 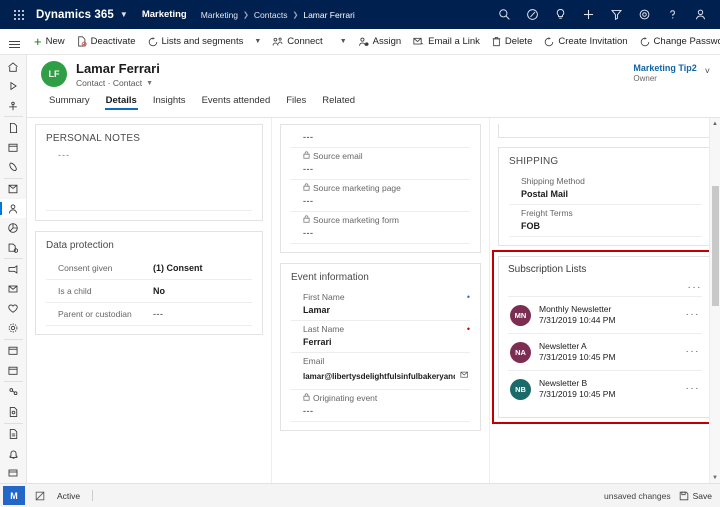 What do you see at coordinates (504, 14) in the screenshot?
I see `search-icon` at bounding box center [504, 14].